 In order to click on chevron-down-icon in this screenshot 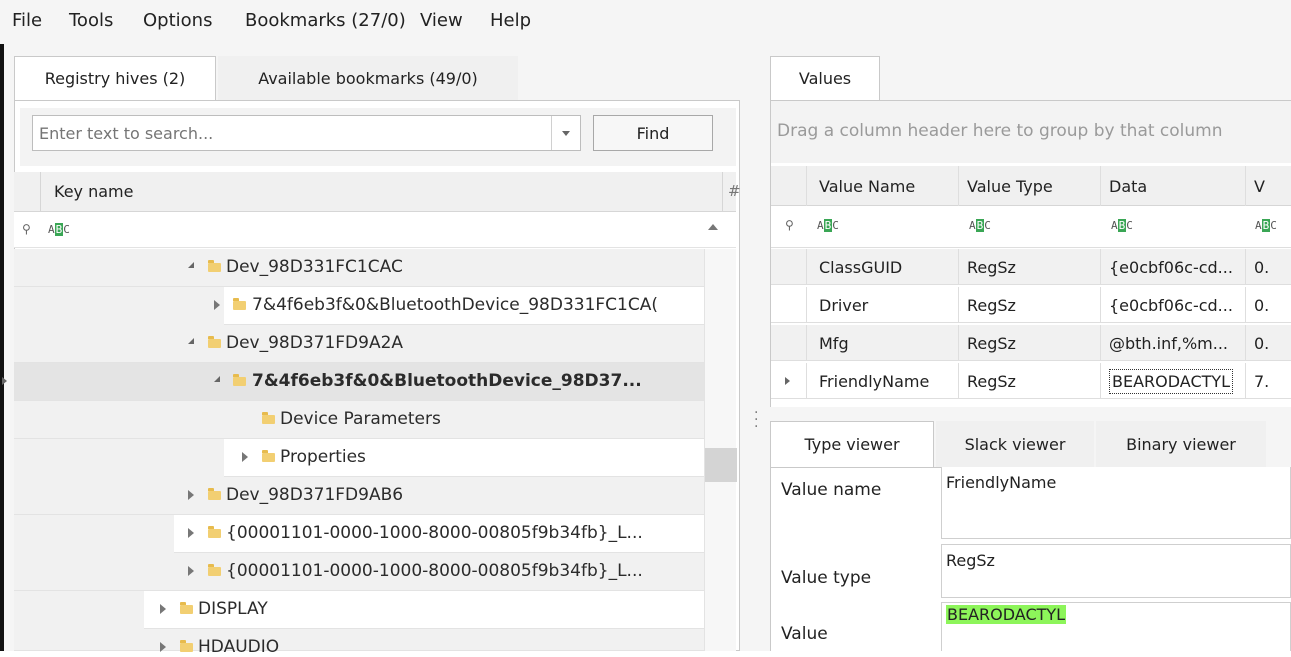, I will do `click(566, 133)`.